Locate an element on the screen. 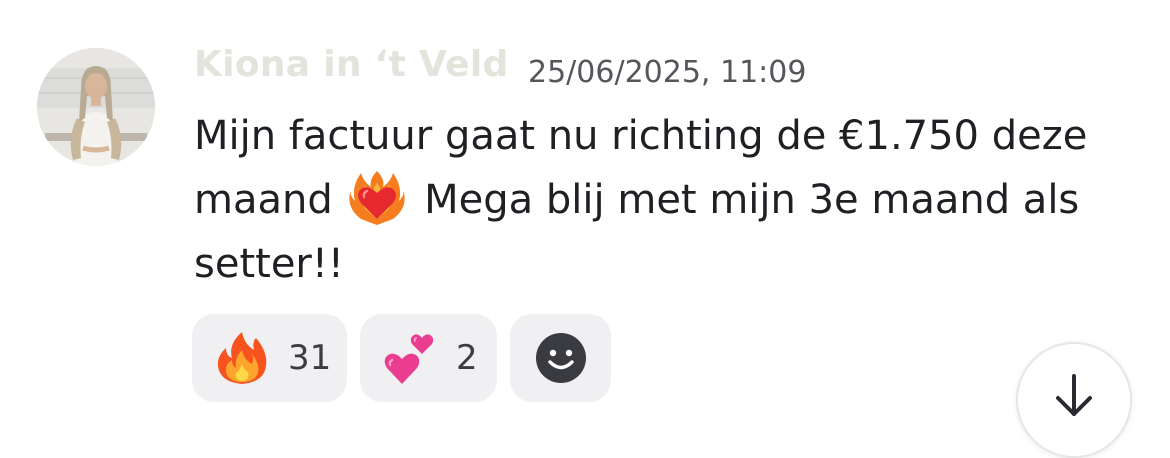  avatar-photo is located at coordinates (96, 107).